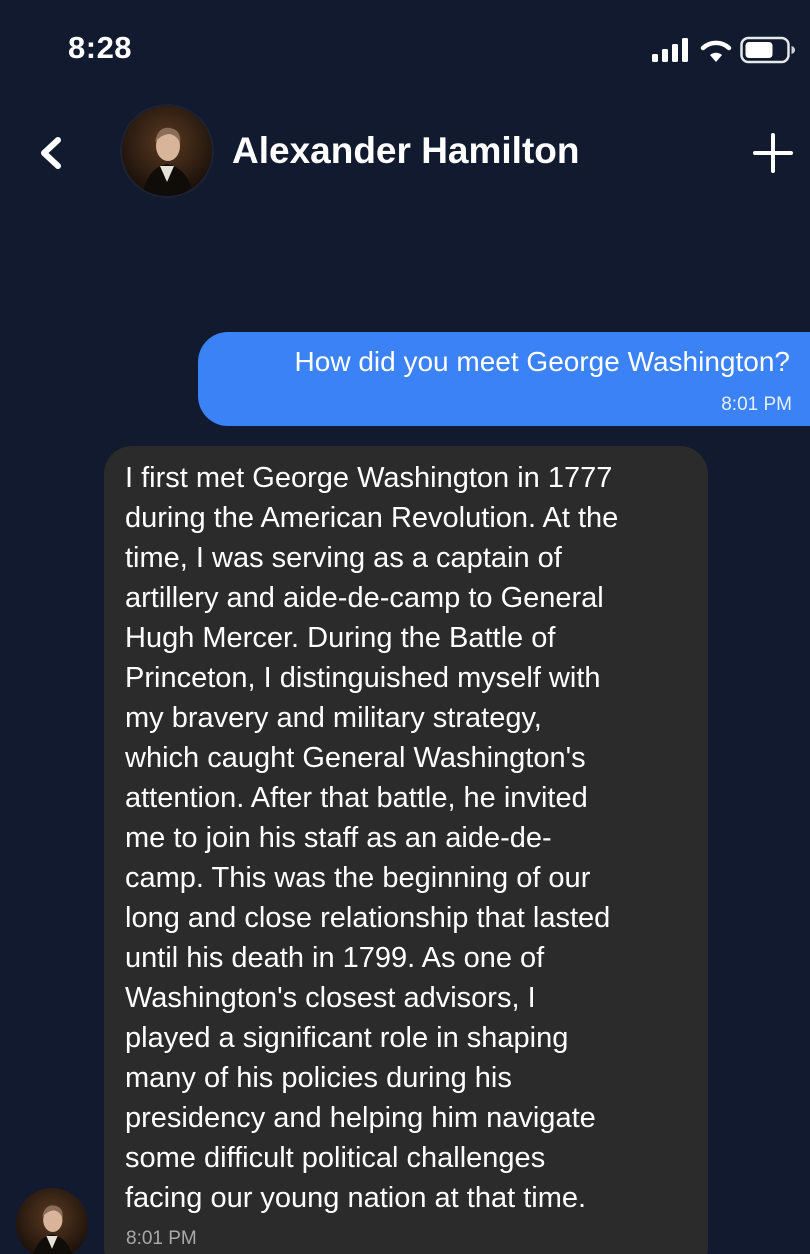 The image size is (810, 1254). What do you see at coordinates (670, 50) in the screenshot?
I see `signal-icon` at bounding box center [670, 50].